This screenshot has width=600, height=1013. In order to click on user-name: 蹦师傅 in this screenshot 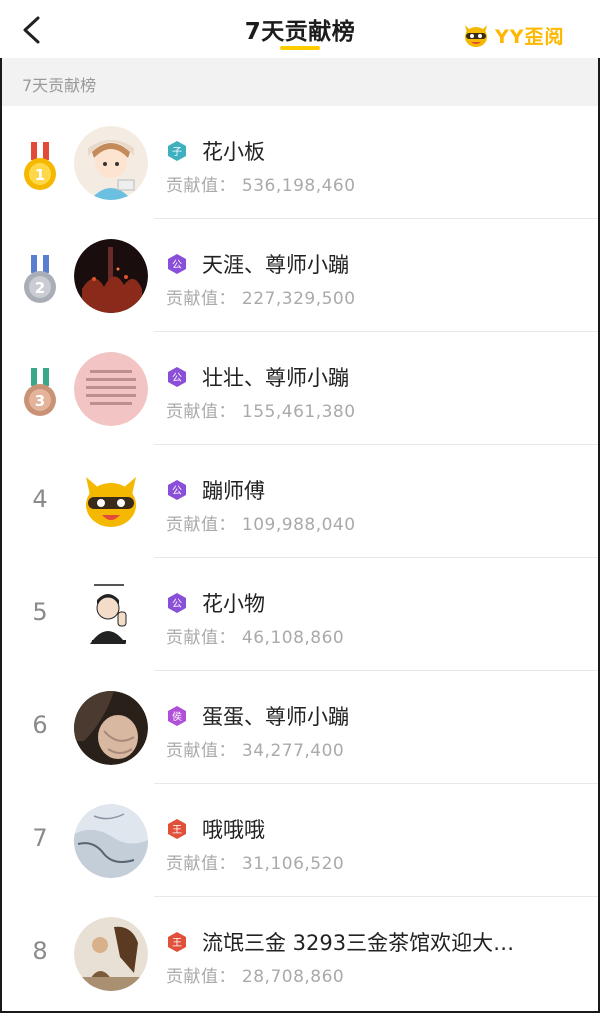, I will do `click(233, 491)`.